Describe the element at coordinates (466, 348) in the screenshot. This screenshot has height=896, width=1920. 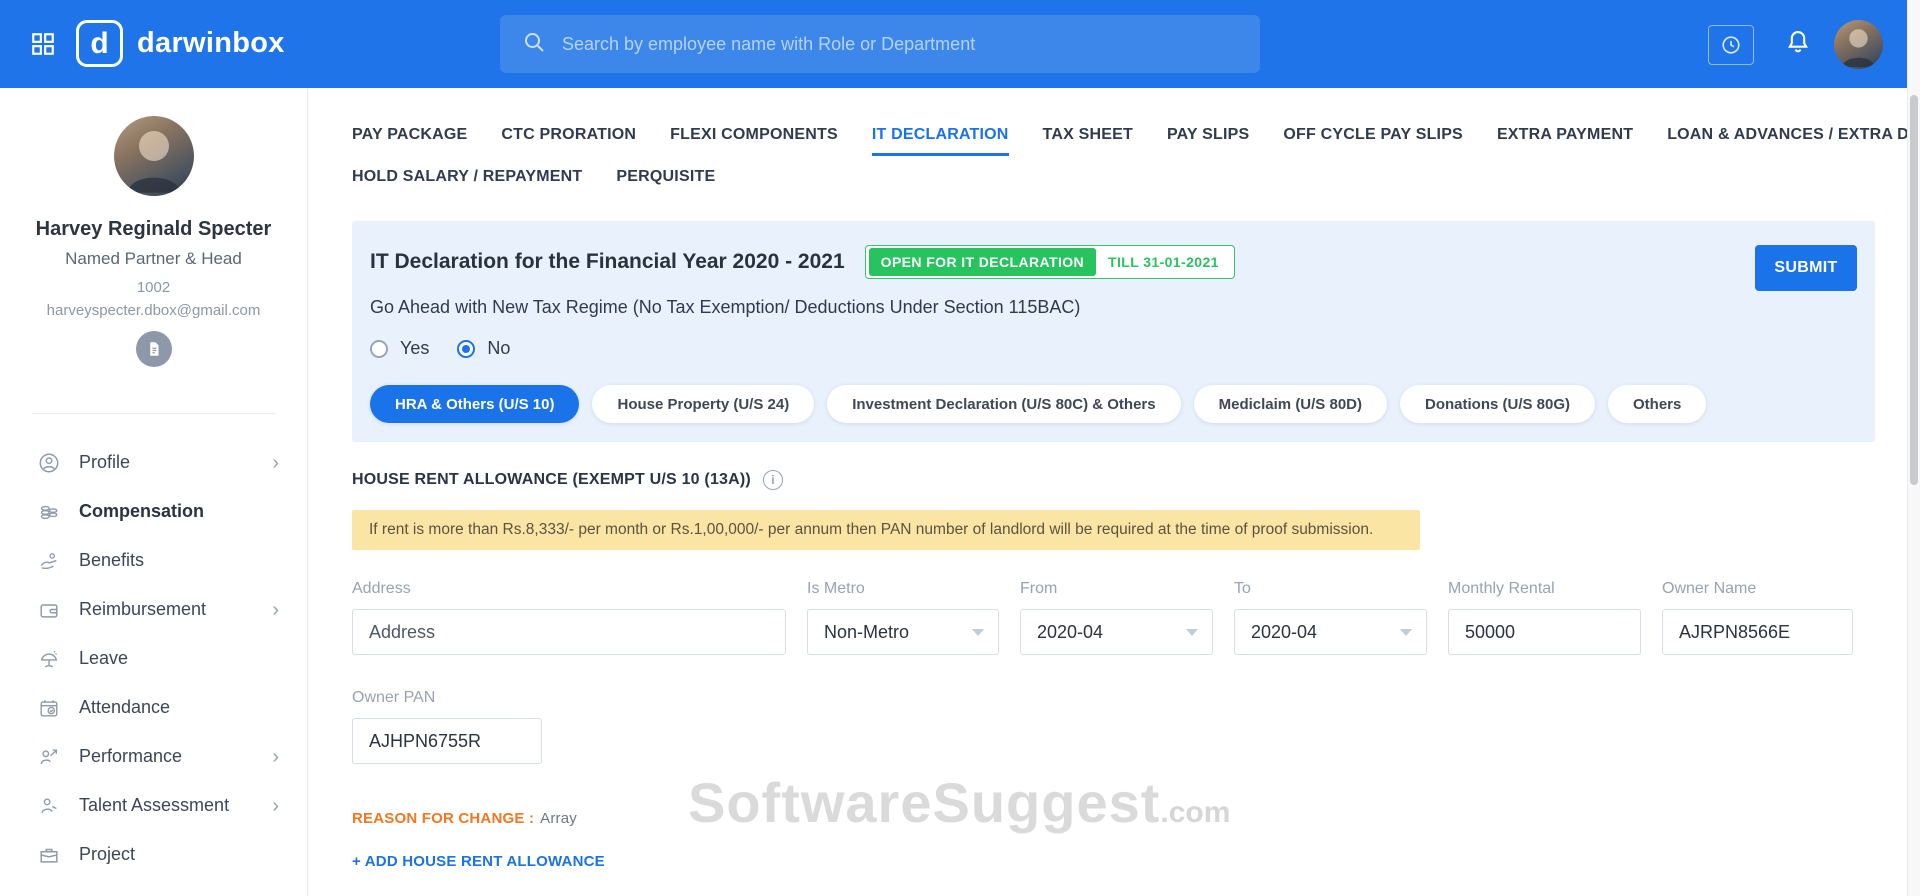
I see `radio-no` at that location.